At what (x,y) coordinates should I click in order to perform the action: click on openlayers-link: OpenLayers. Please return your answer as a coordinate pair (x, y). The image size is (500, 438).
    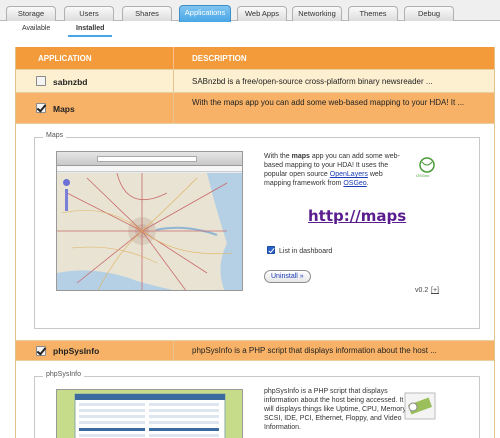
    Looking at the image, I should click on (349, 174).